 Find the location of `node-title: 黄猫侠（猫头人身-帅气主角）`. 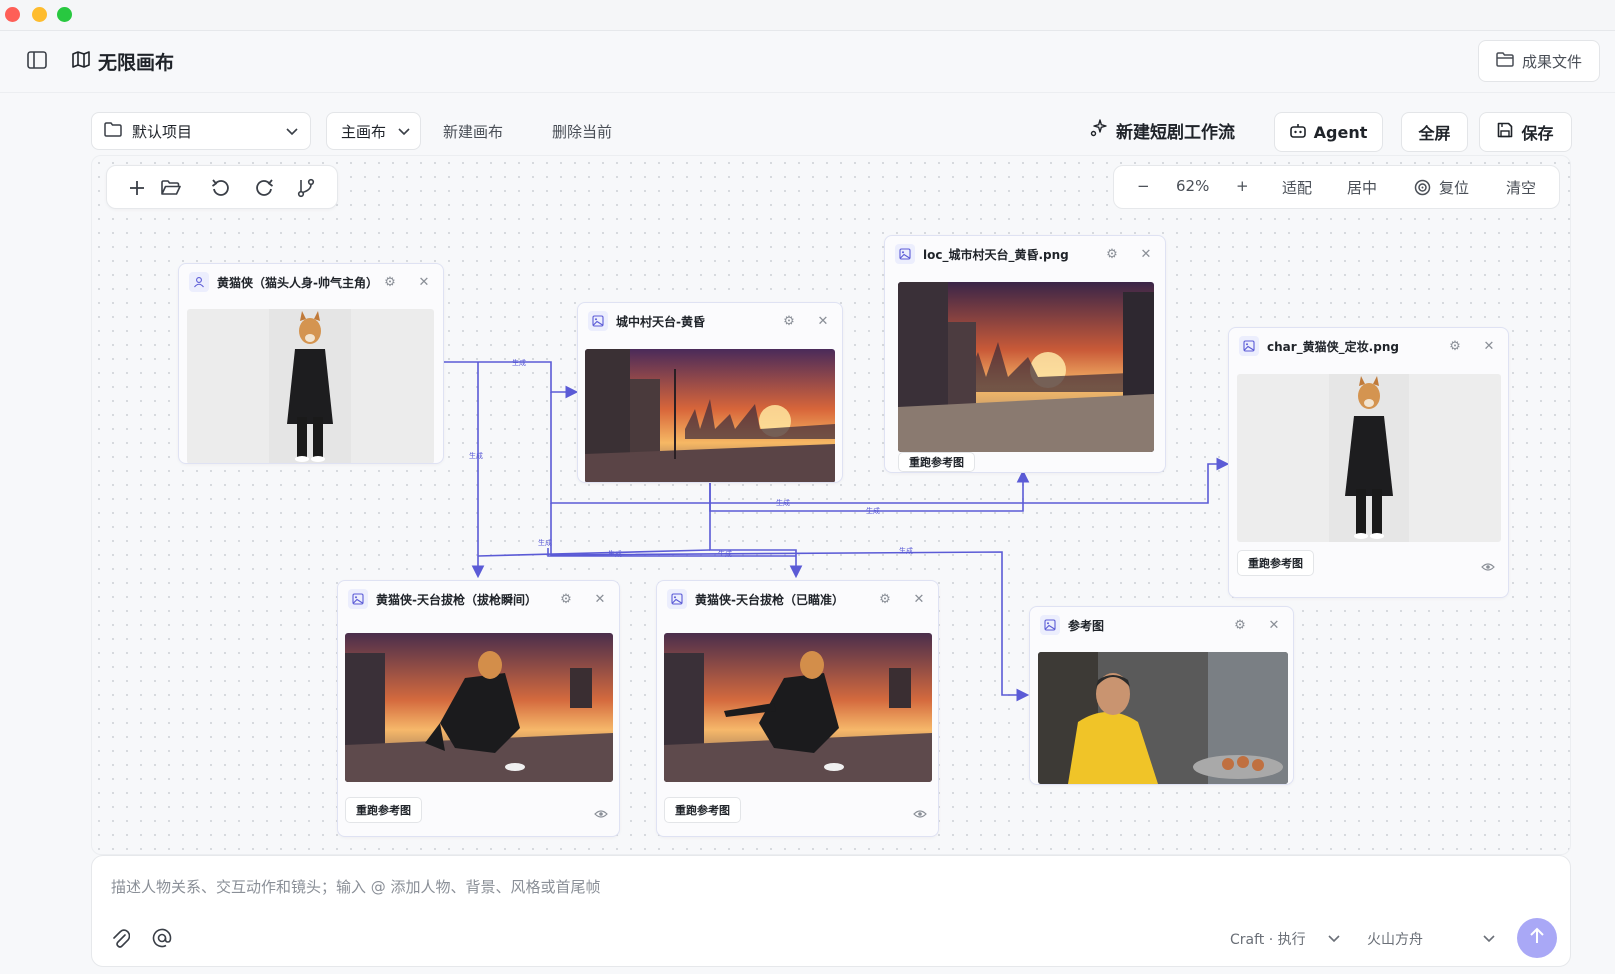

node-title: 黄猫侠（猫头人身-帅气主角） is located at coordinates (296, 282).